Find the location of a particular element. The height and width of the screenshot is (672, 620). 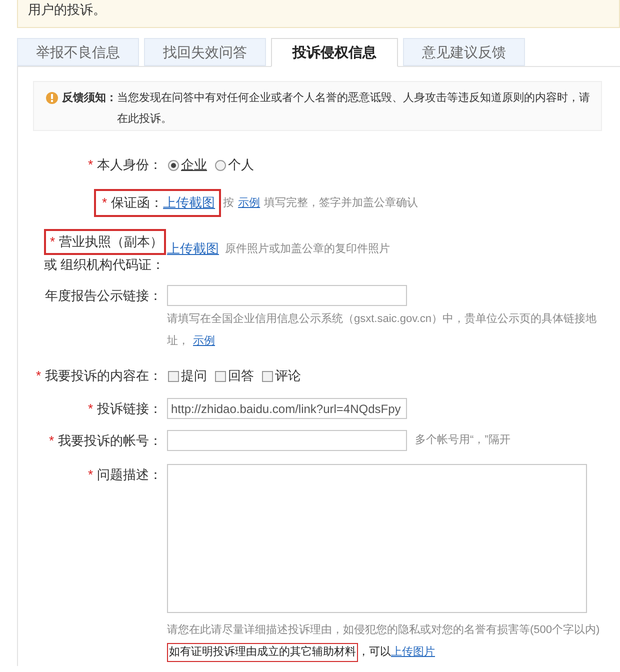

hint-text: 请您在此请尽量详细描述投诉理由，如侵犯您的隐私或对您的名誉有损害等(500个字以内) is located at coordinates (383, 630).